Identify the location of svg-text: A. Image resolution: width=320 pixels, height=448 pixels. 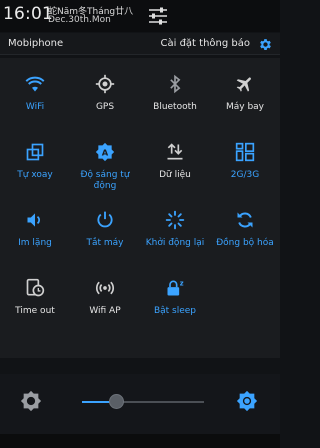
(105, 152).